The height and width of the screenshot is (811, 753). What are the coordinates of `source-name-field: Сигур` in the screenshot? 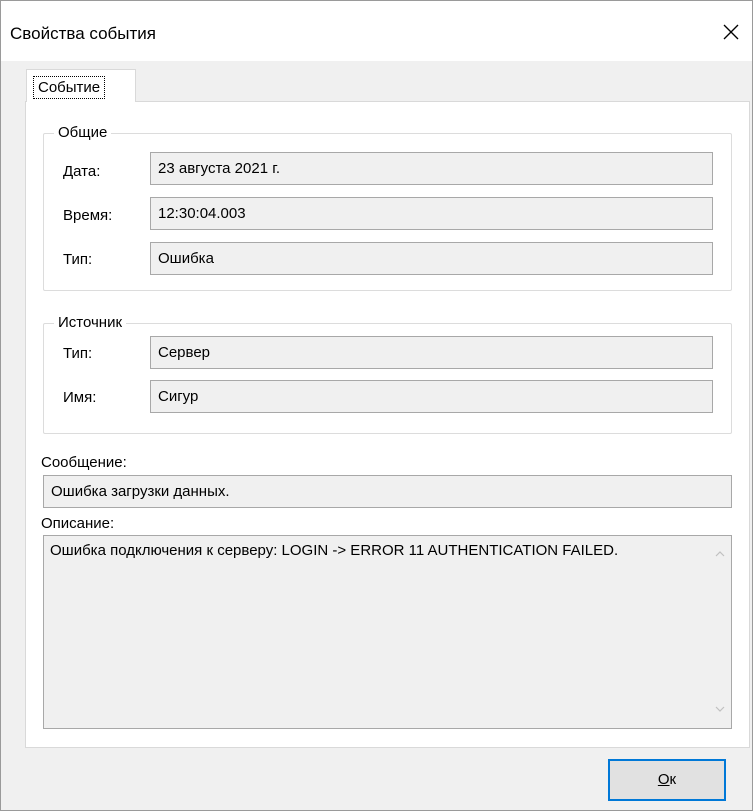 It's located at (431, 396).